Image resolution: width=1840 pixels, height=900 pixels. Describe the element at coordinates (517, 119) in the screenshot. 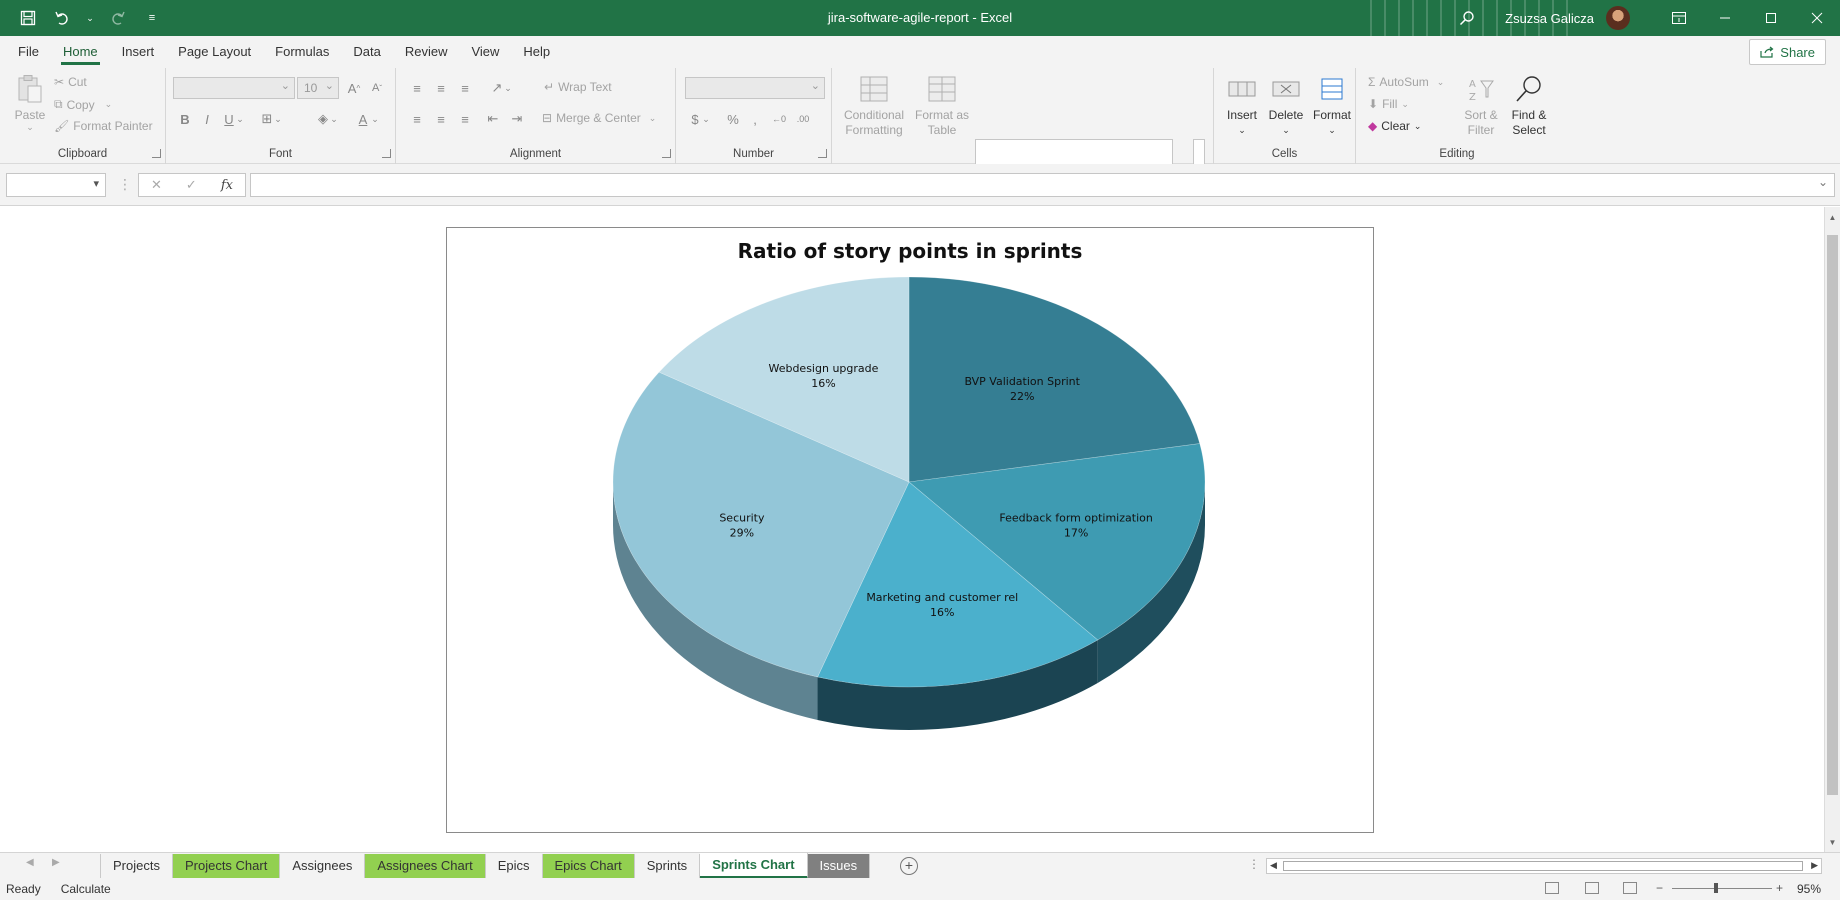

I see `increase-indent-icon: ⇥` at that location.